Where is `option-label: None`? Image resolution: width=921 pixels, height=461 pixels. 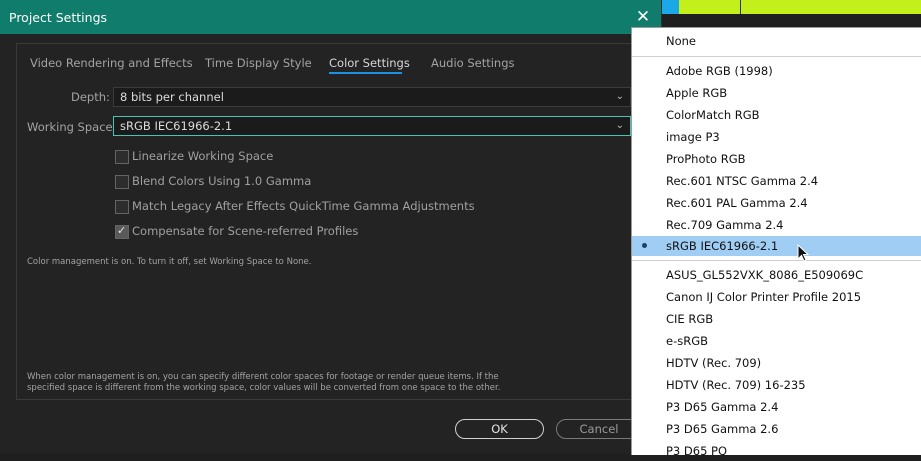
option-label: None is located at coordinates (681, 41).